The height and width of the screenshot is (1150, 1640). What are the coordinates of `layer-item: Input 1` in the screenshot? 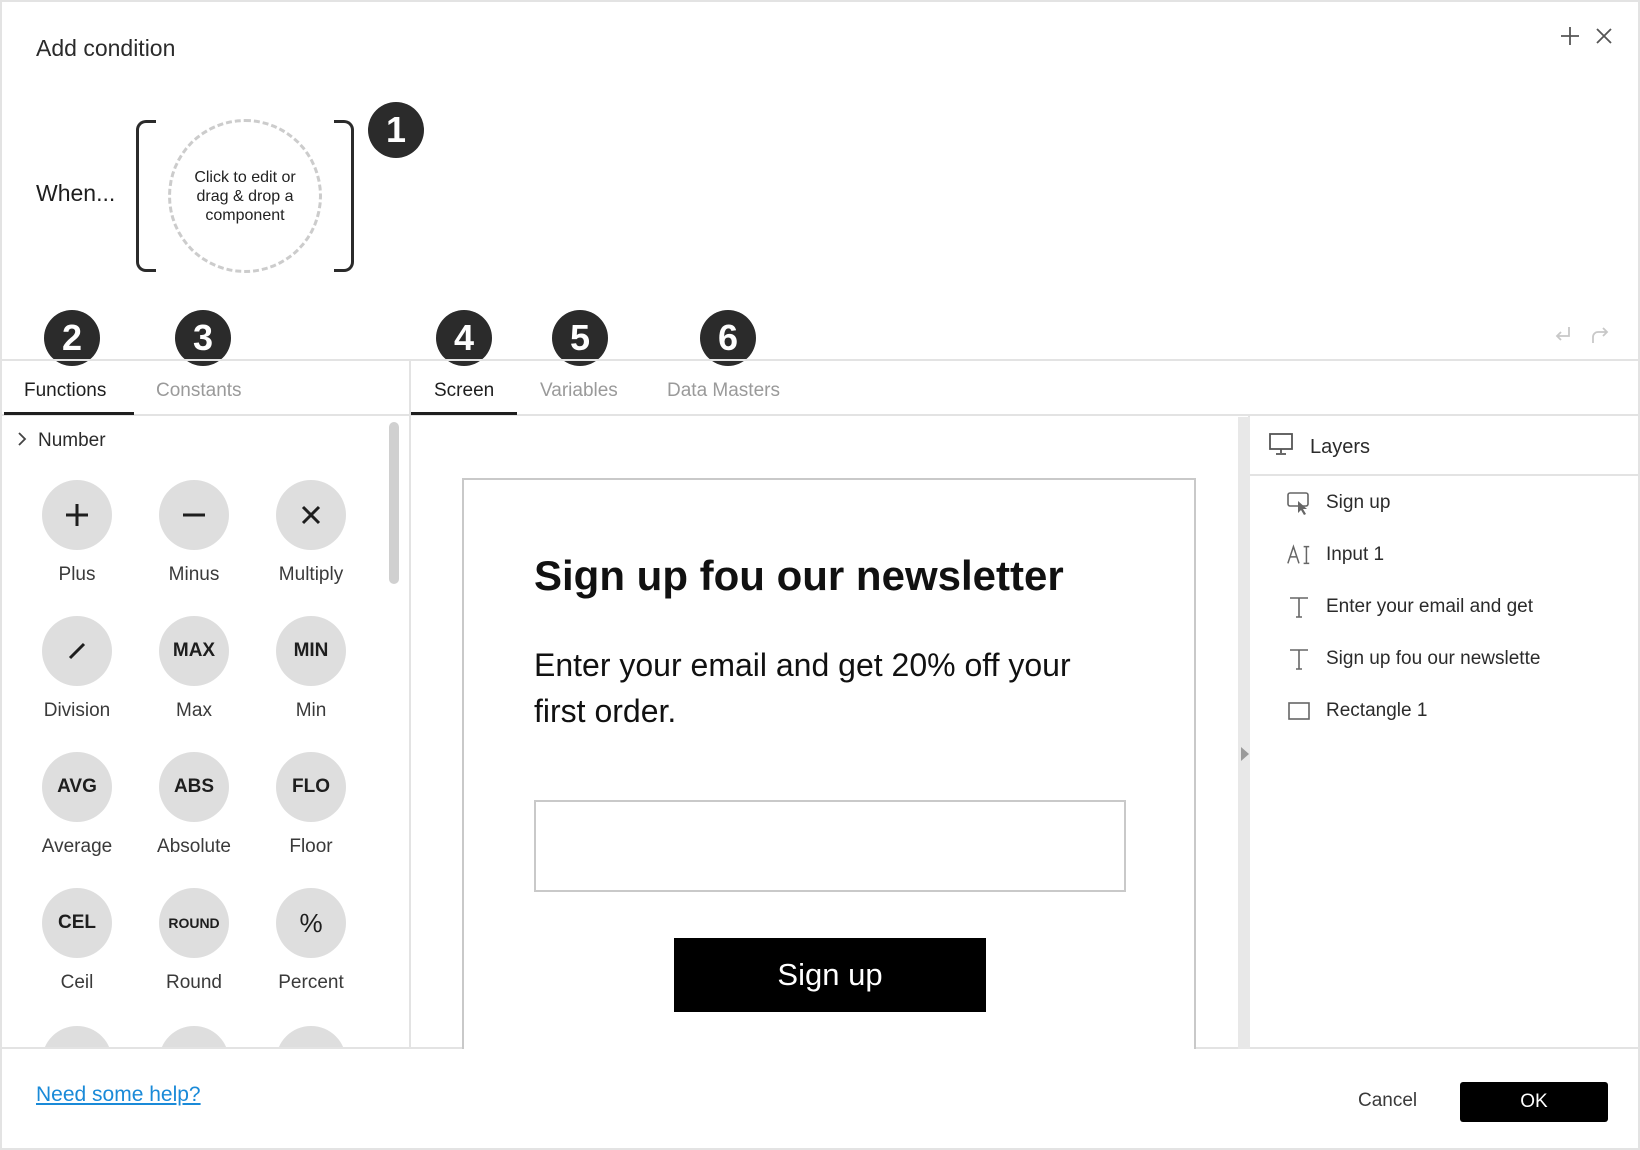 It's located at (1335, 555).